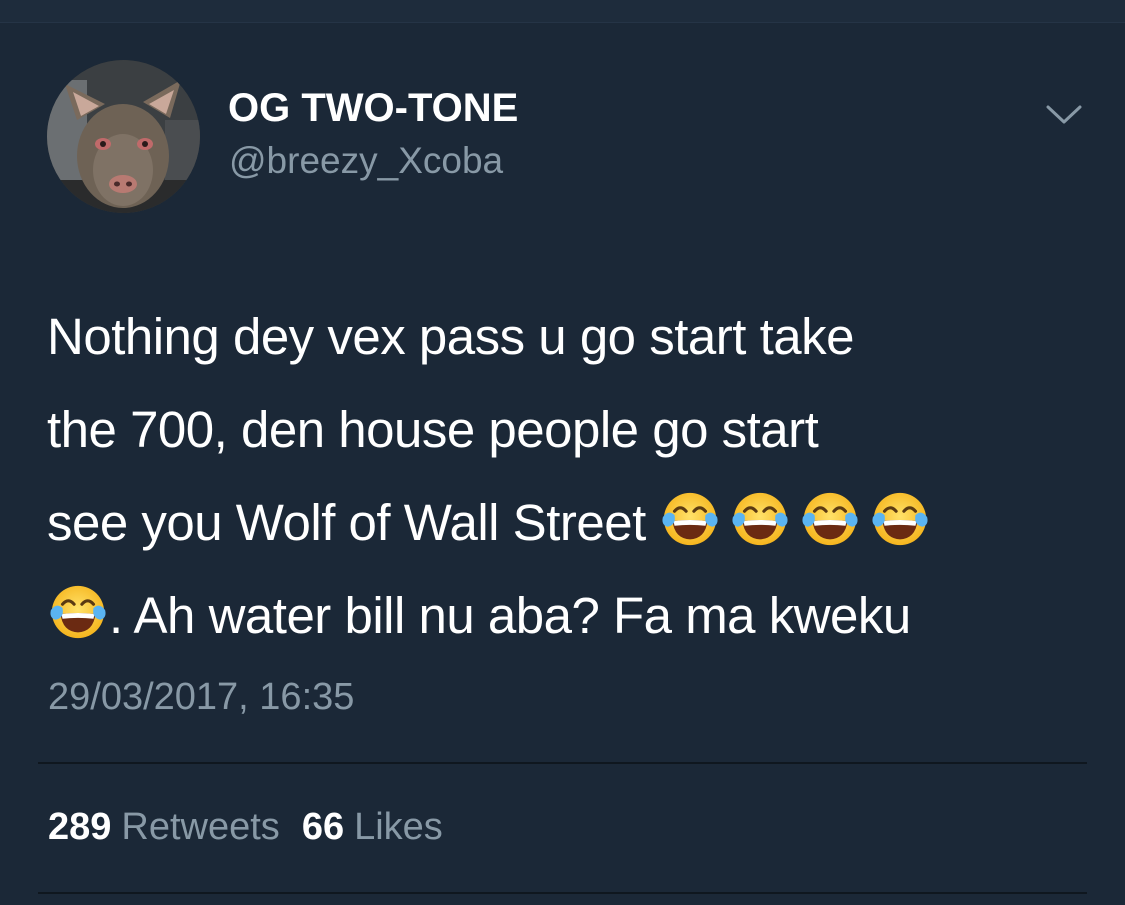 The height and width of the screenshot is (905, 1125). I want to click on retweets-count: 289, so click(80, 827).